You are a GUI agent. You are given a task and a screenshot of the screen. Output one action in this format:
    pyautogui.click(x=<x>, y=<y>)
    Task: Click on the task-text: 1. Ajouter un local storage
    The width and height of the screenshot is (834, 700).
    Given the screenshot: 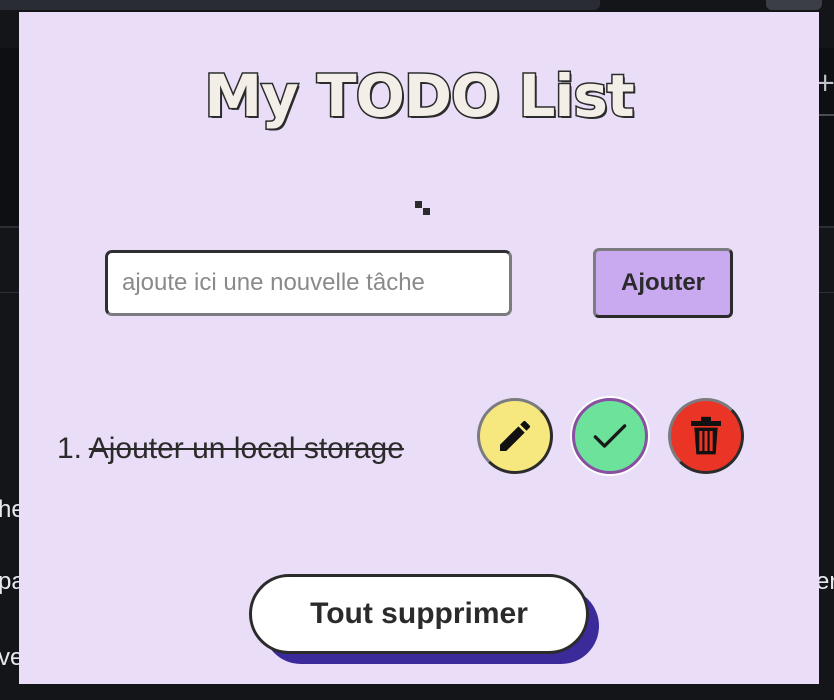 What is the action you would take?
    pyautogui.click(x=230, y=449)
    